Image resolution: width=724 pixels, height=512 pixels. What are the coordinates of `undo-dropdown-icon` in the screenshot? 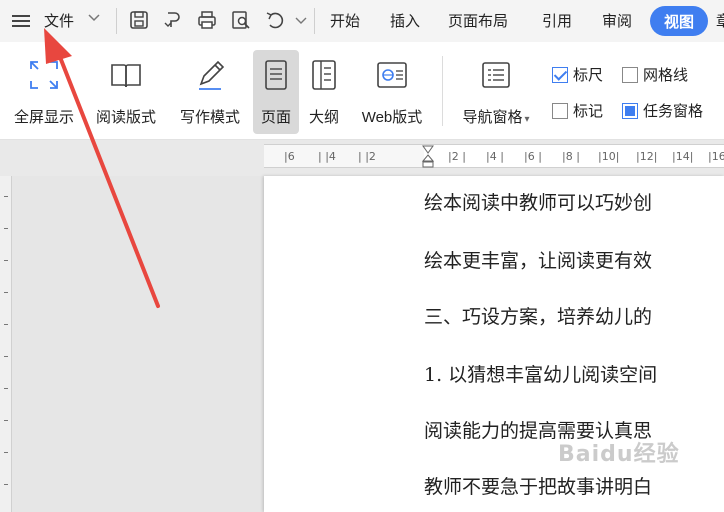 It's located at (298, 20).